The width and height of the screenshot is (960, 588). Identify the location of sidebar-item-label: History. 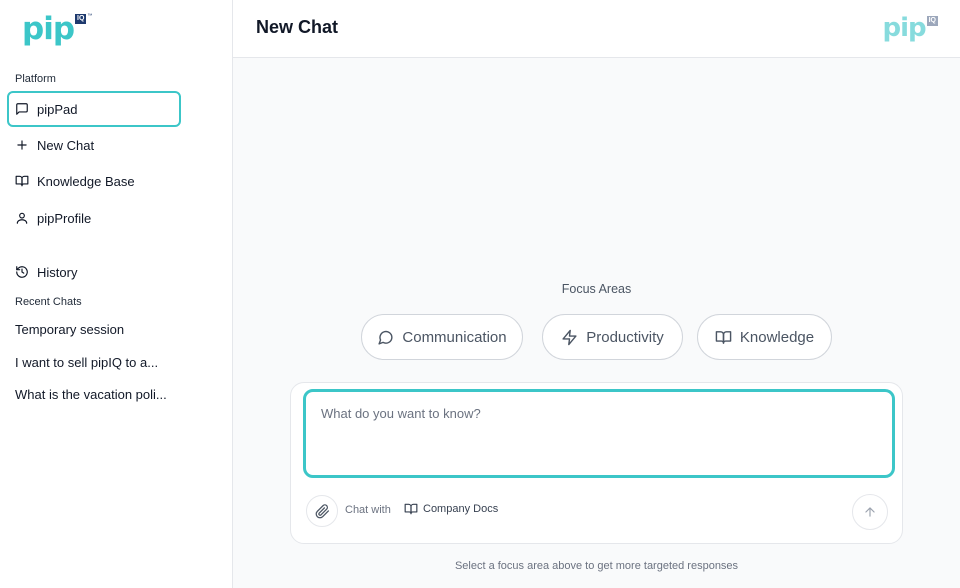
(57, 272).